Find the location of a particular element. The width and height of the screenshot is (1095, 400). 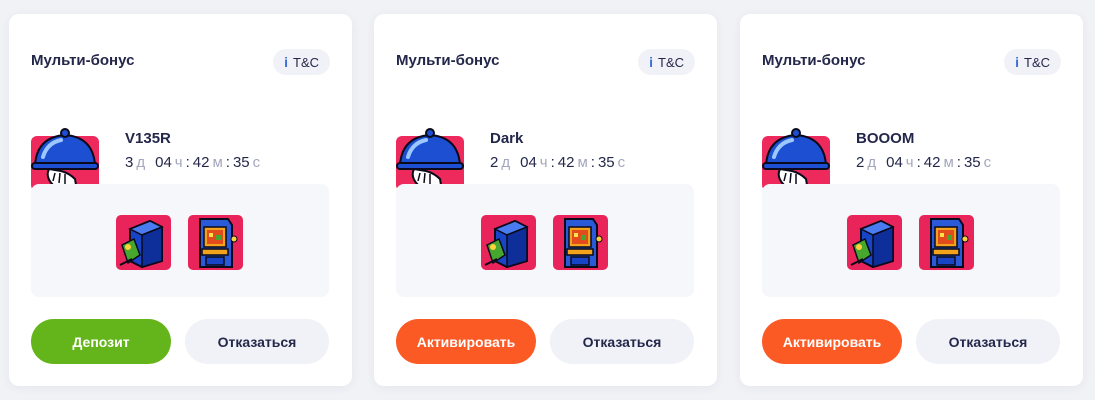

bonus-name: BOOOM is located at coordinates (885, 138).